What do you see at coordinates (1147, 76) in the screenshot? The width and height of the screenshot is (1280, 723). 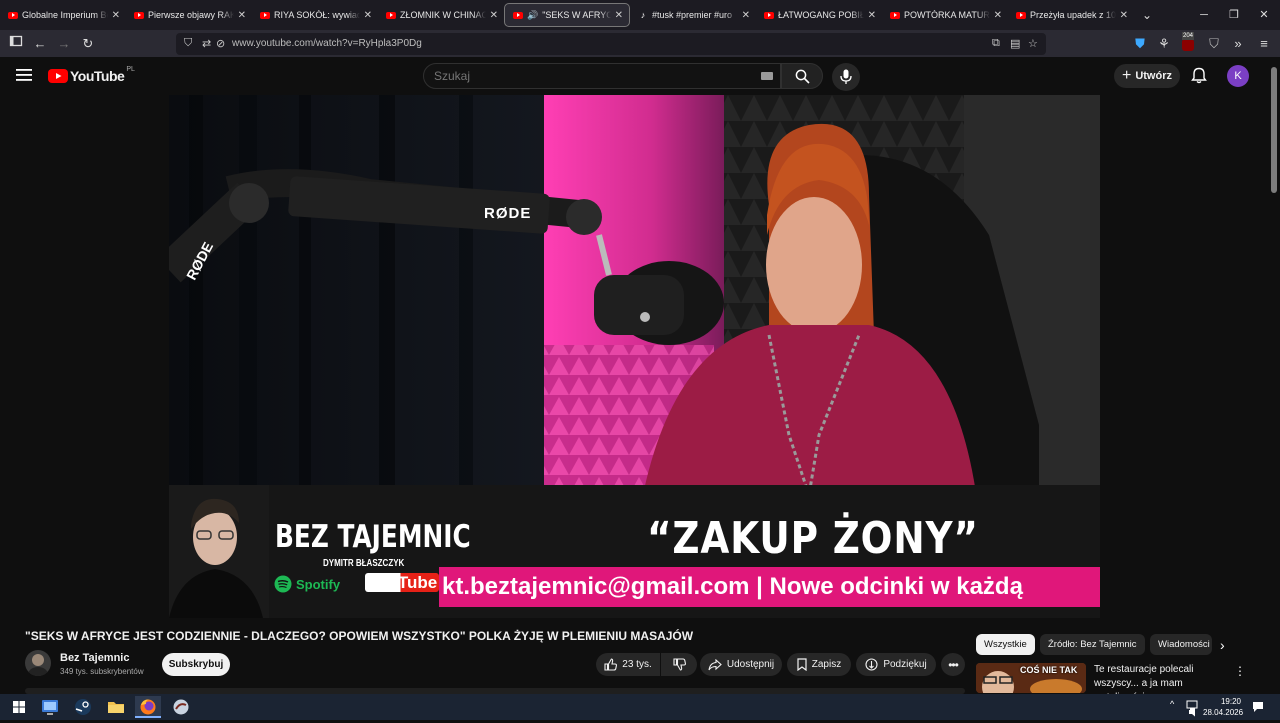 I see `create-button: + Utwórz` at bounding box center [1147, 76].